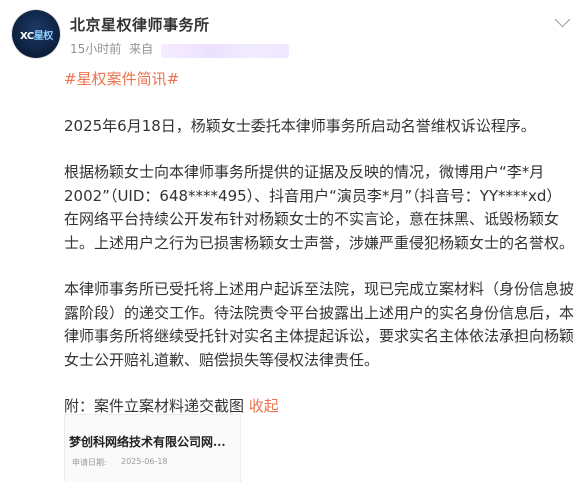  I want to click on post-header: XC星权 北京星权律师事务所 15小时前 来自, so click(292, 35).